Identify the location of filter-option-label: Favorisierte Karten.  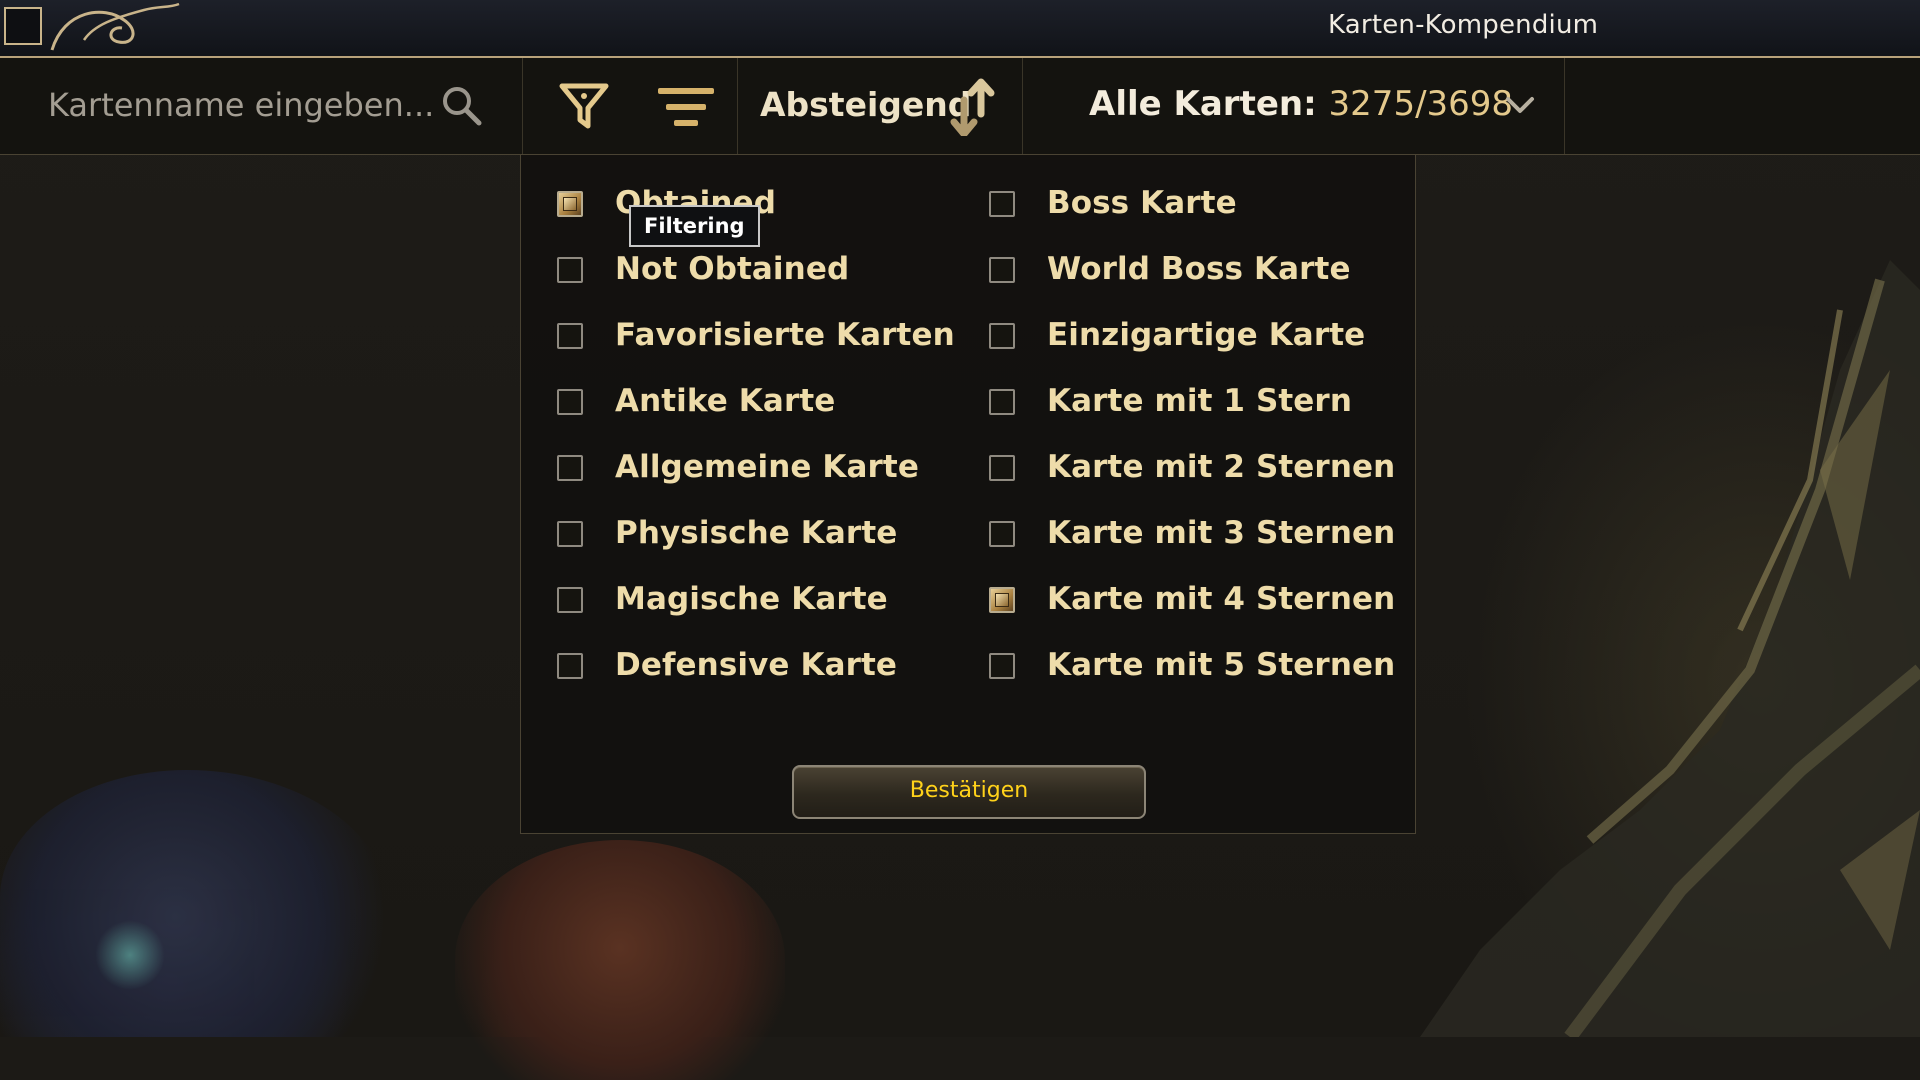
(785, 335).